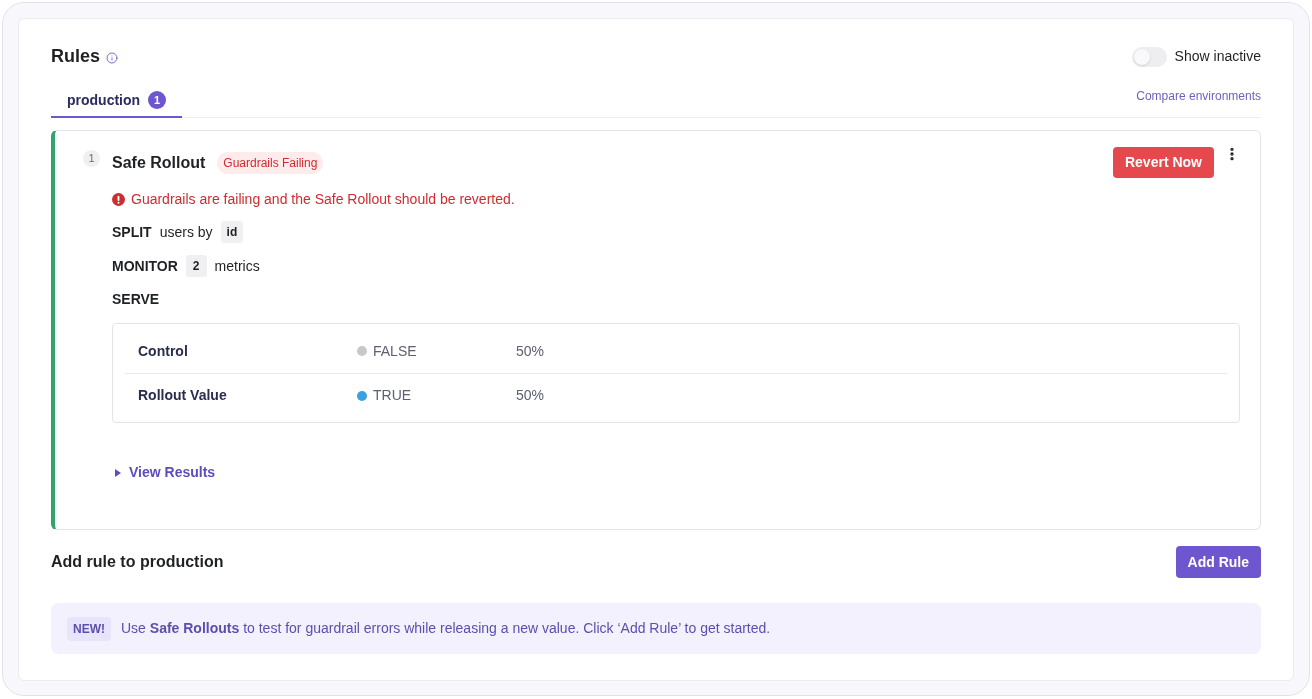  Describe the element at coordinates (1218, 562) in the screenshot. I see `add-rule-button: Add Rule` at that location.